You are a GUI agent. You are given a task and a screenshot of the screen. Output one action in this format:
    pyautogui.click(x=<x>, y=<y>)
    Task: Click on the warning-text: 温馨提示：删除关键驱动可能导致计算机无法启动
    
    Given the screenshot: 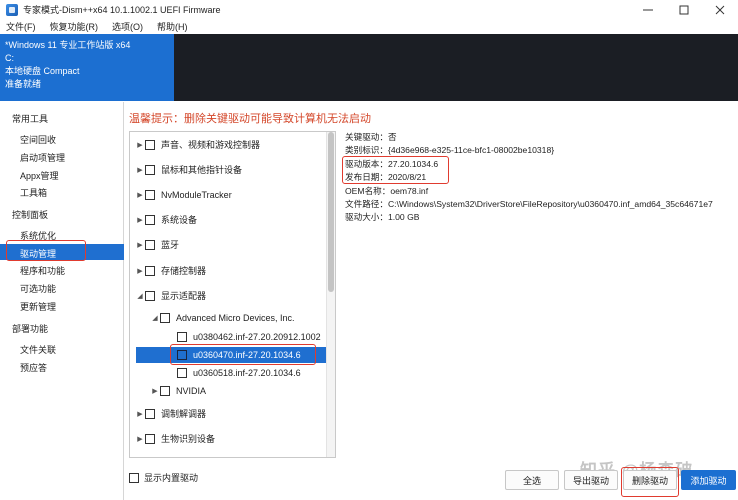 What is the action you would take?
    pyautogui.click(x=250, y=119)
    